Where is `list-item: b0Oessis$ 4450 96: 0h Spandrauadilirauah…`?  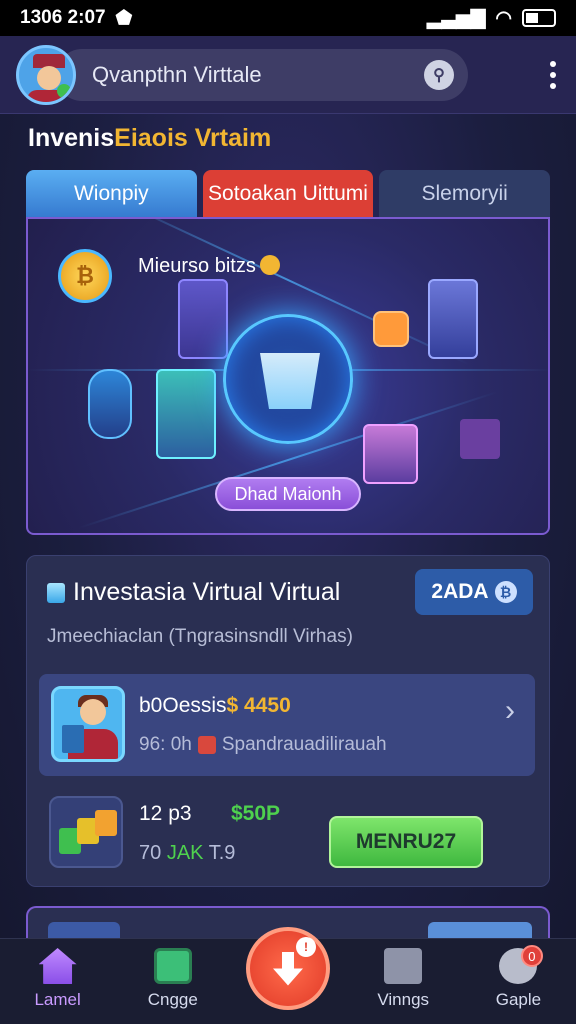 list-item: b0Oessis$ 4450 96: 0h Spandrauadilirauah… is located at coordinates (287, 725).